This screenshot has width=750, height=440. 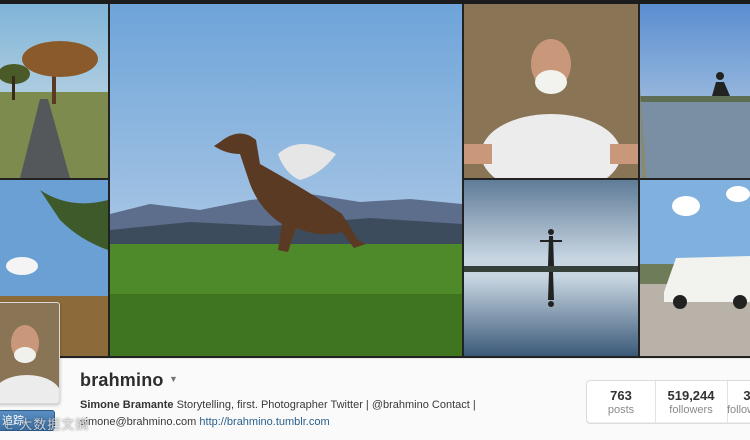 What do you see at coordinates (122, 380) in the screenshot?
I see `profile-username: brahmino` at bounding box center [122, 380].